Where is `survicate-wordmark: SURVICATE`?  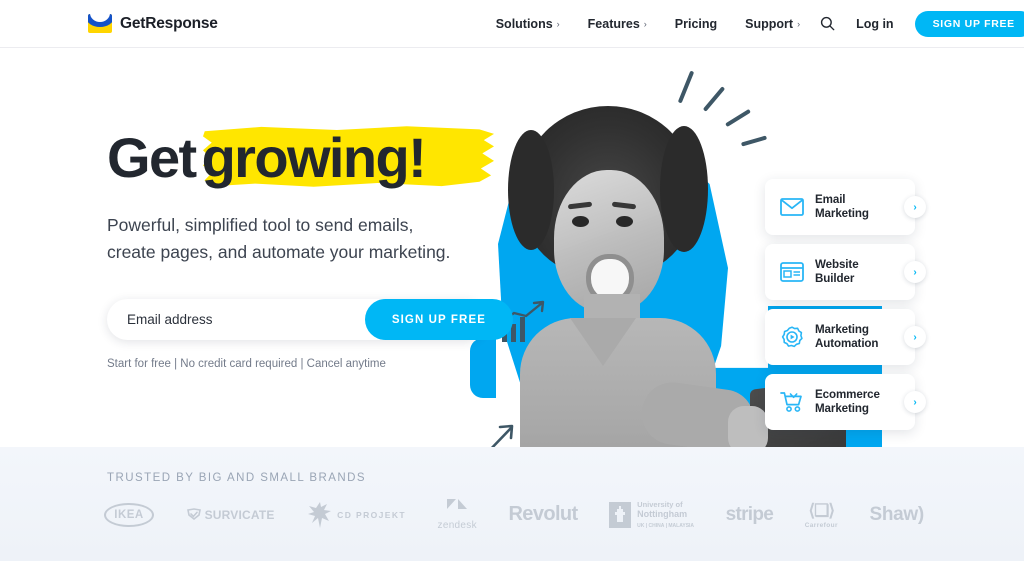 survicate-wordmark: SURVICATE is located at coordinates (239, 514).